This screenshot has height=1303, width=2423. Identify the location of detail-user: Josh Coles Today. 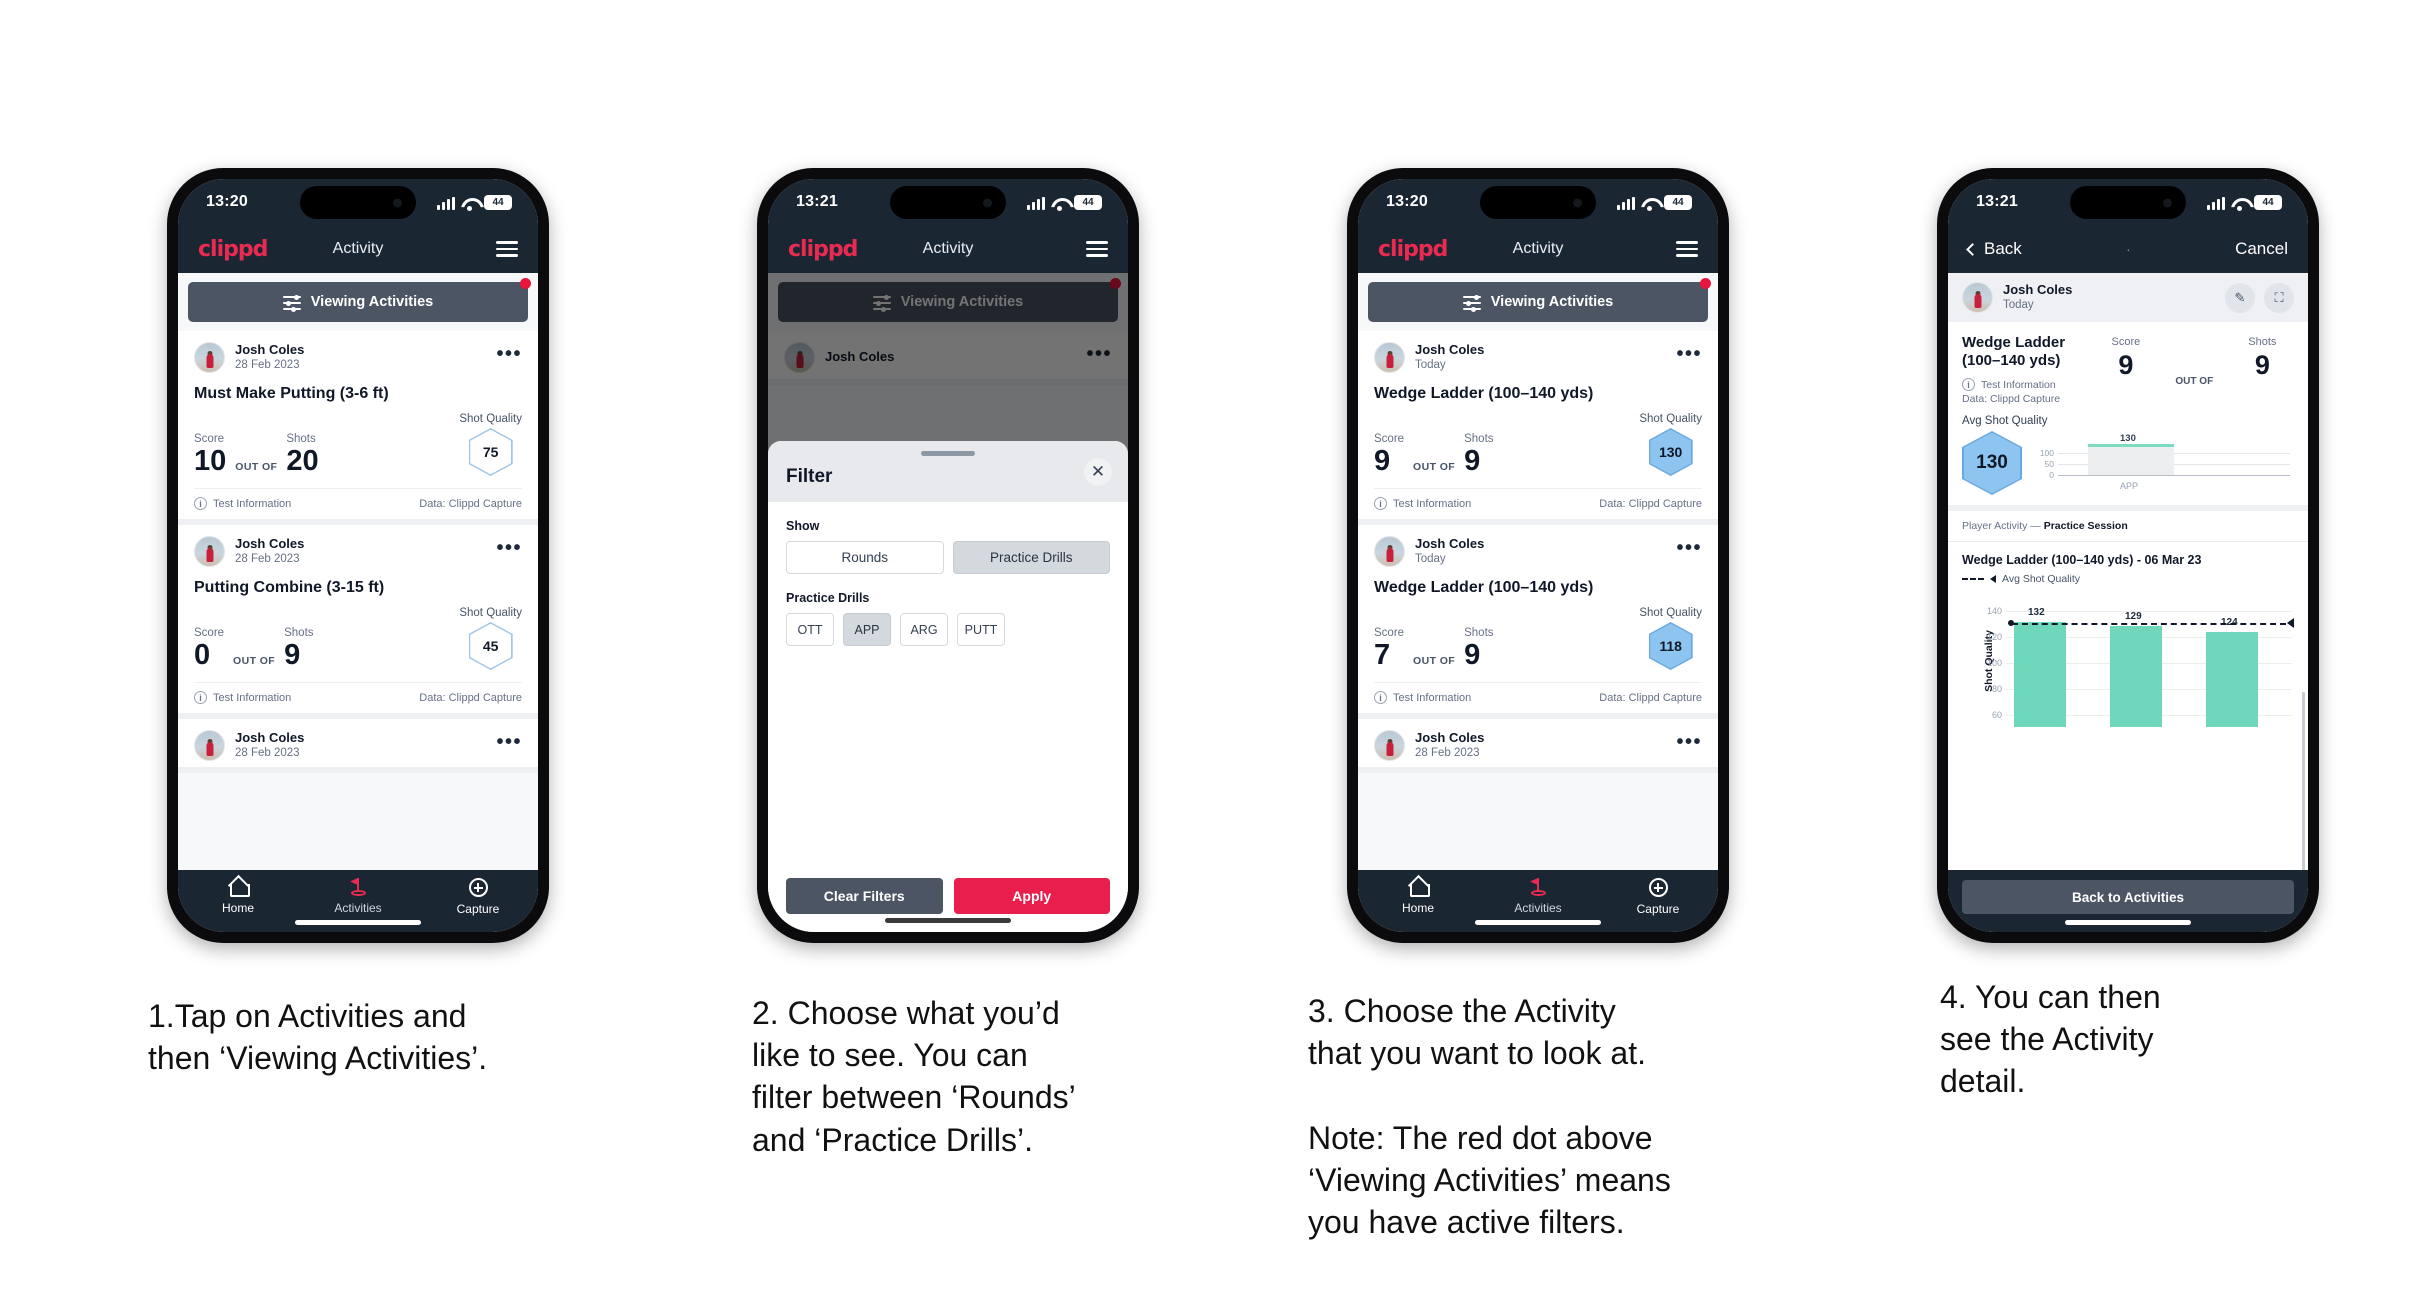
(2037, 297).